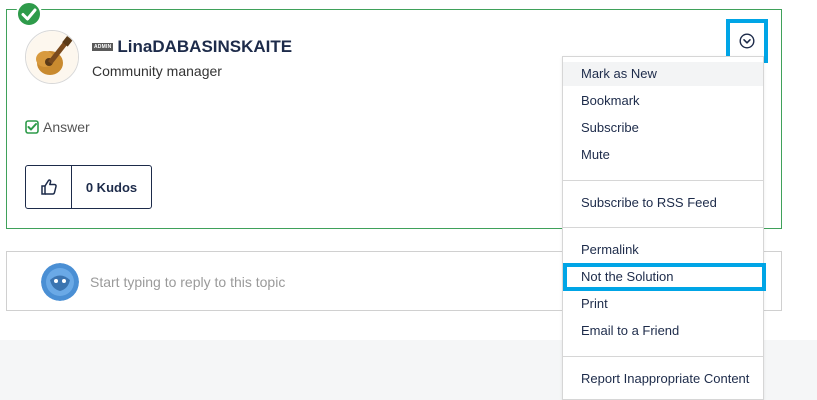 This screenshot has width=817, height=400. I want to click on author-avatar, so click(52, 57).